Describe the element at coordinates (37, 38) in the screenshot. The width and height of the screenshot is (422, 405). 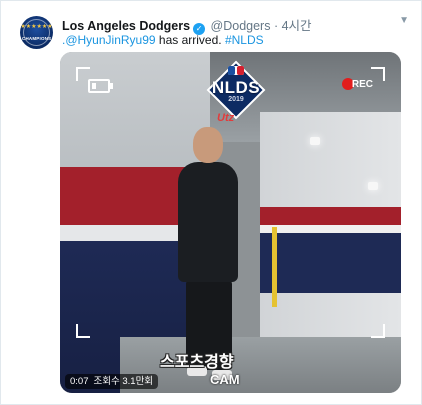
I see `avatar-badge: CHAMPIONS` at that location.